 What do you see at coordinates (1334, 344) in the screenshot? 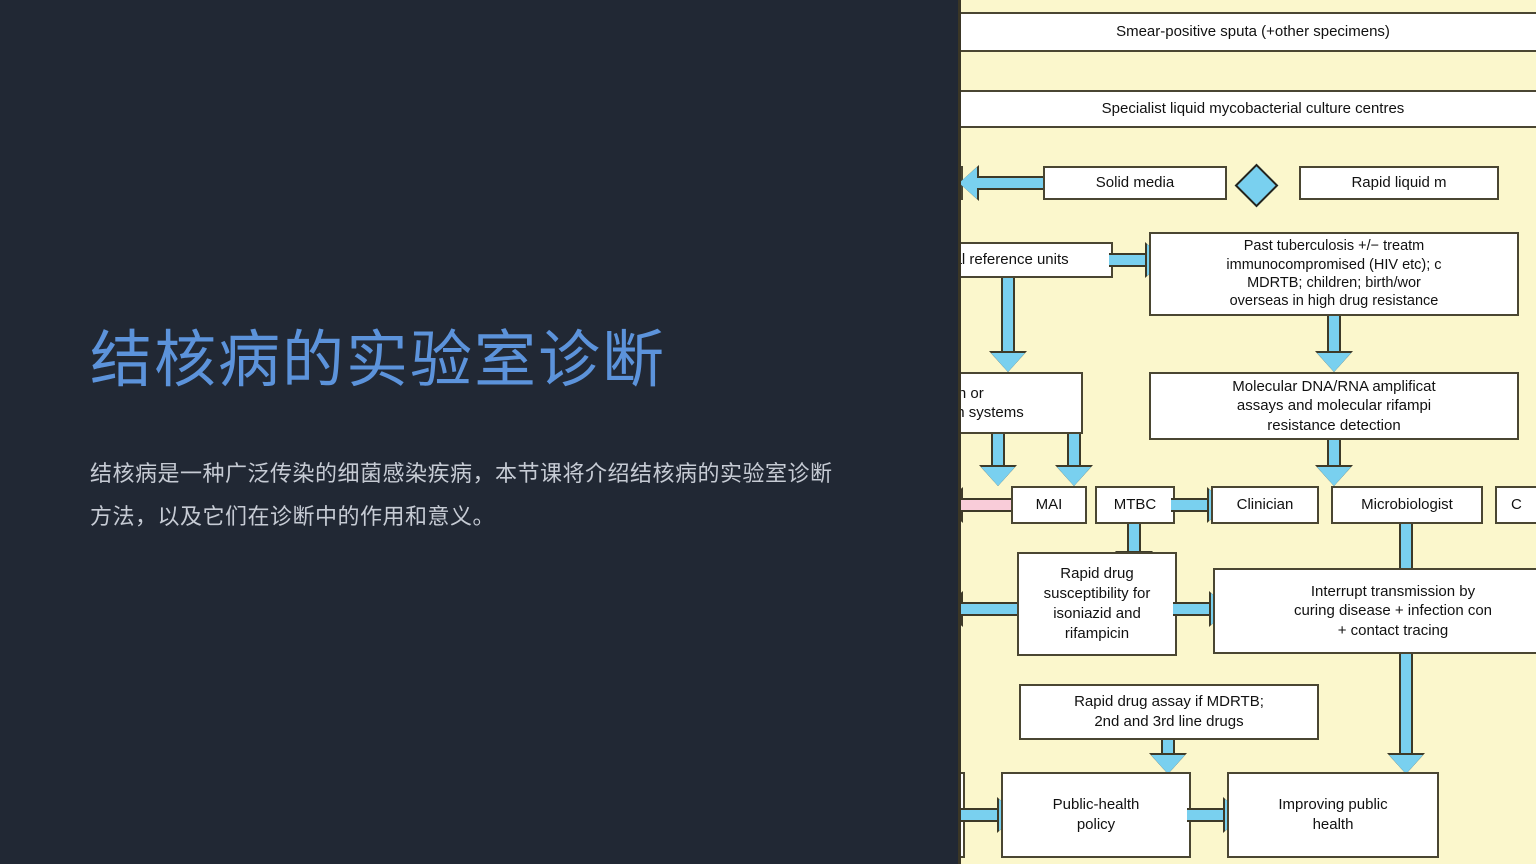
I see `arrow-past-tb-to-molecular-amplification` at bounding box center [1334, 344].